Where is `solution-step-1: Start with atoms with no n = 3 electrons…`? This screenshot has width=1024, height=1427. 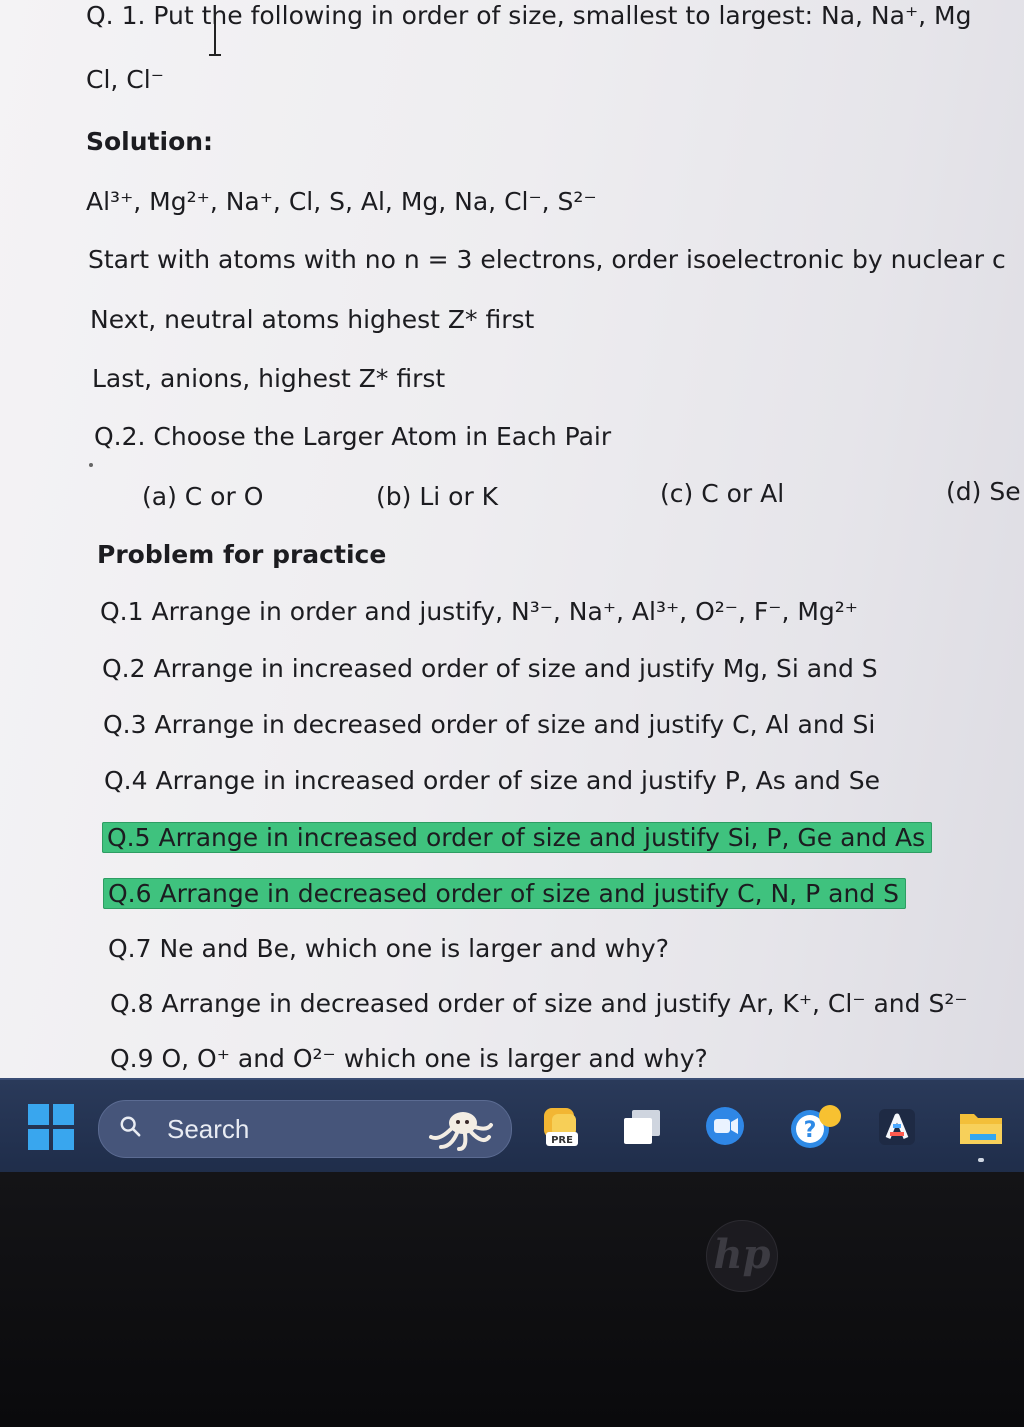 solution-step-1: Start with atoms with no n = 3 electrons… is located at coordinates (547, 259).